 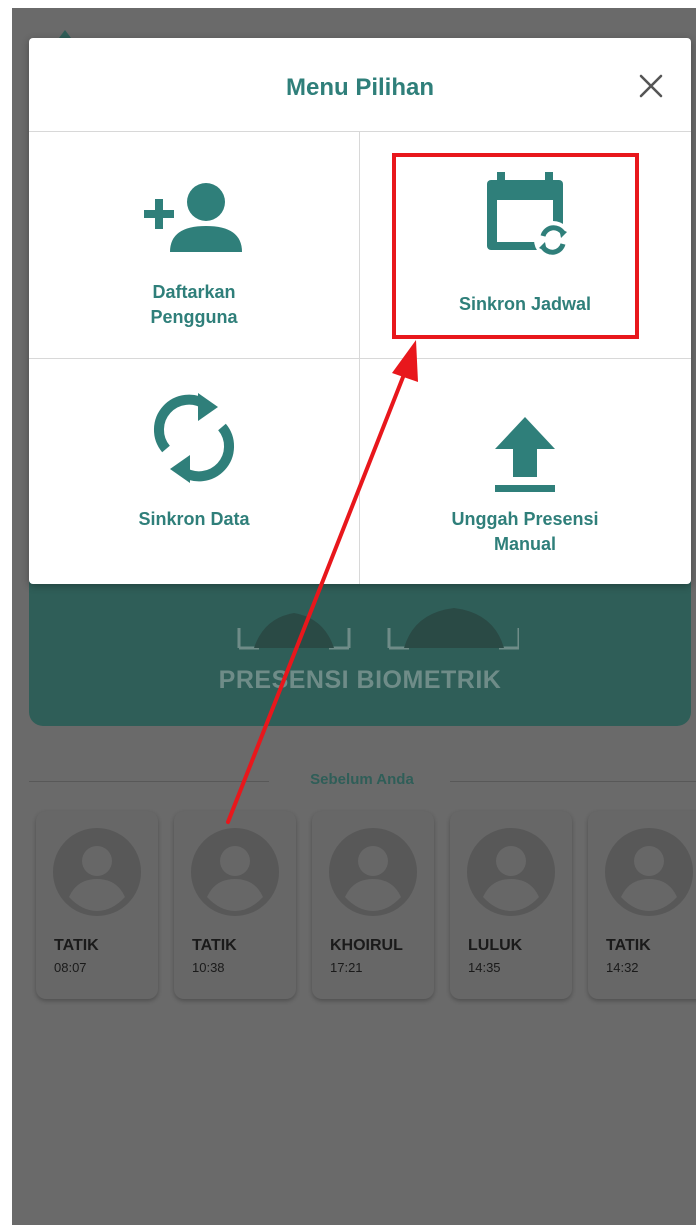 I want to click on sync-icon, so click(x=194, y=438).